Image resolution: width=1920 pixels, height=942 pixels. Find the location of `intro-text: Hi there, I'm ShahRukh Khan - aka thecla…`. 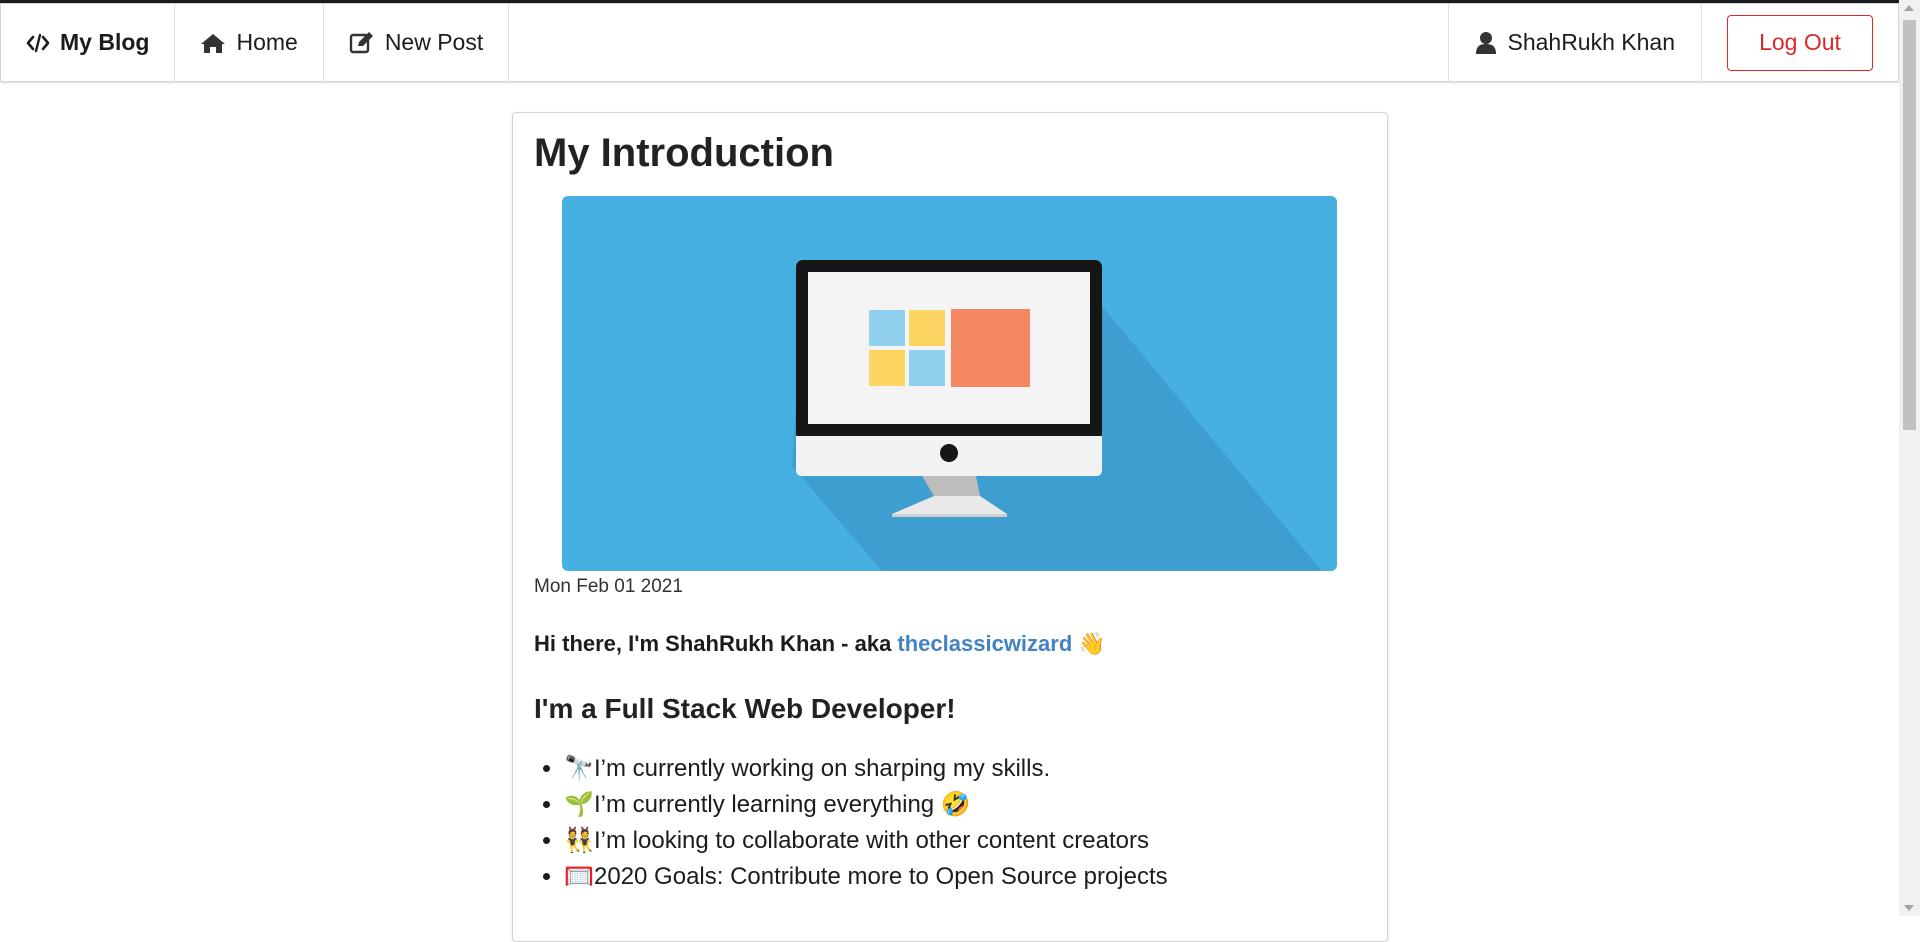

intro-text: Hi there, I'm ShahRukh Khan - aka thecla… is located at coordinates (803, 644).